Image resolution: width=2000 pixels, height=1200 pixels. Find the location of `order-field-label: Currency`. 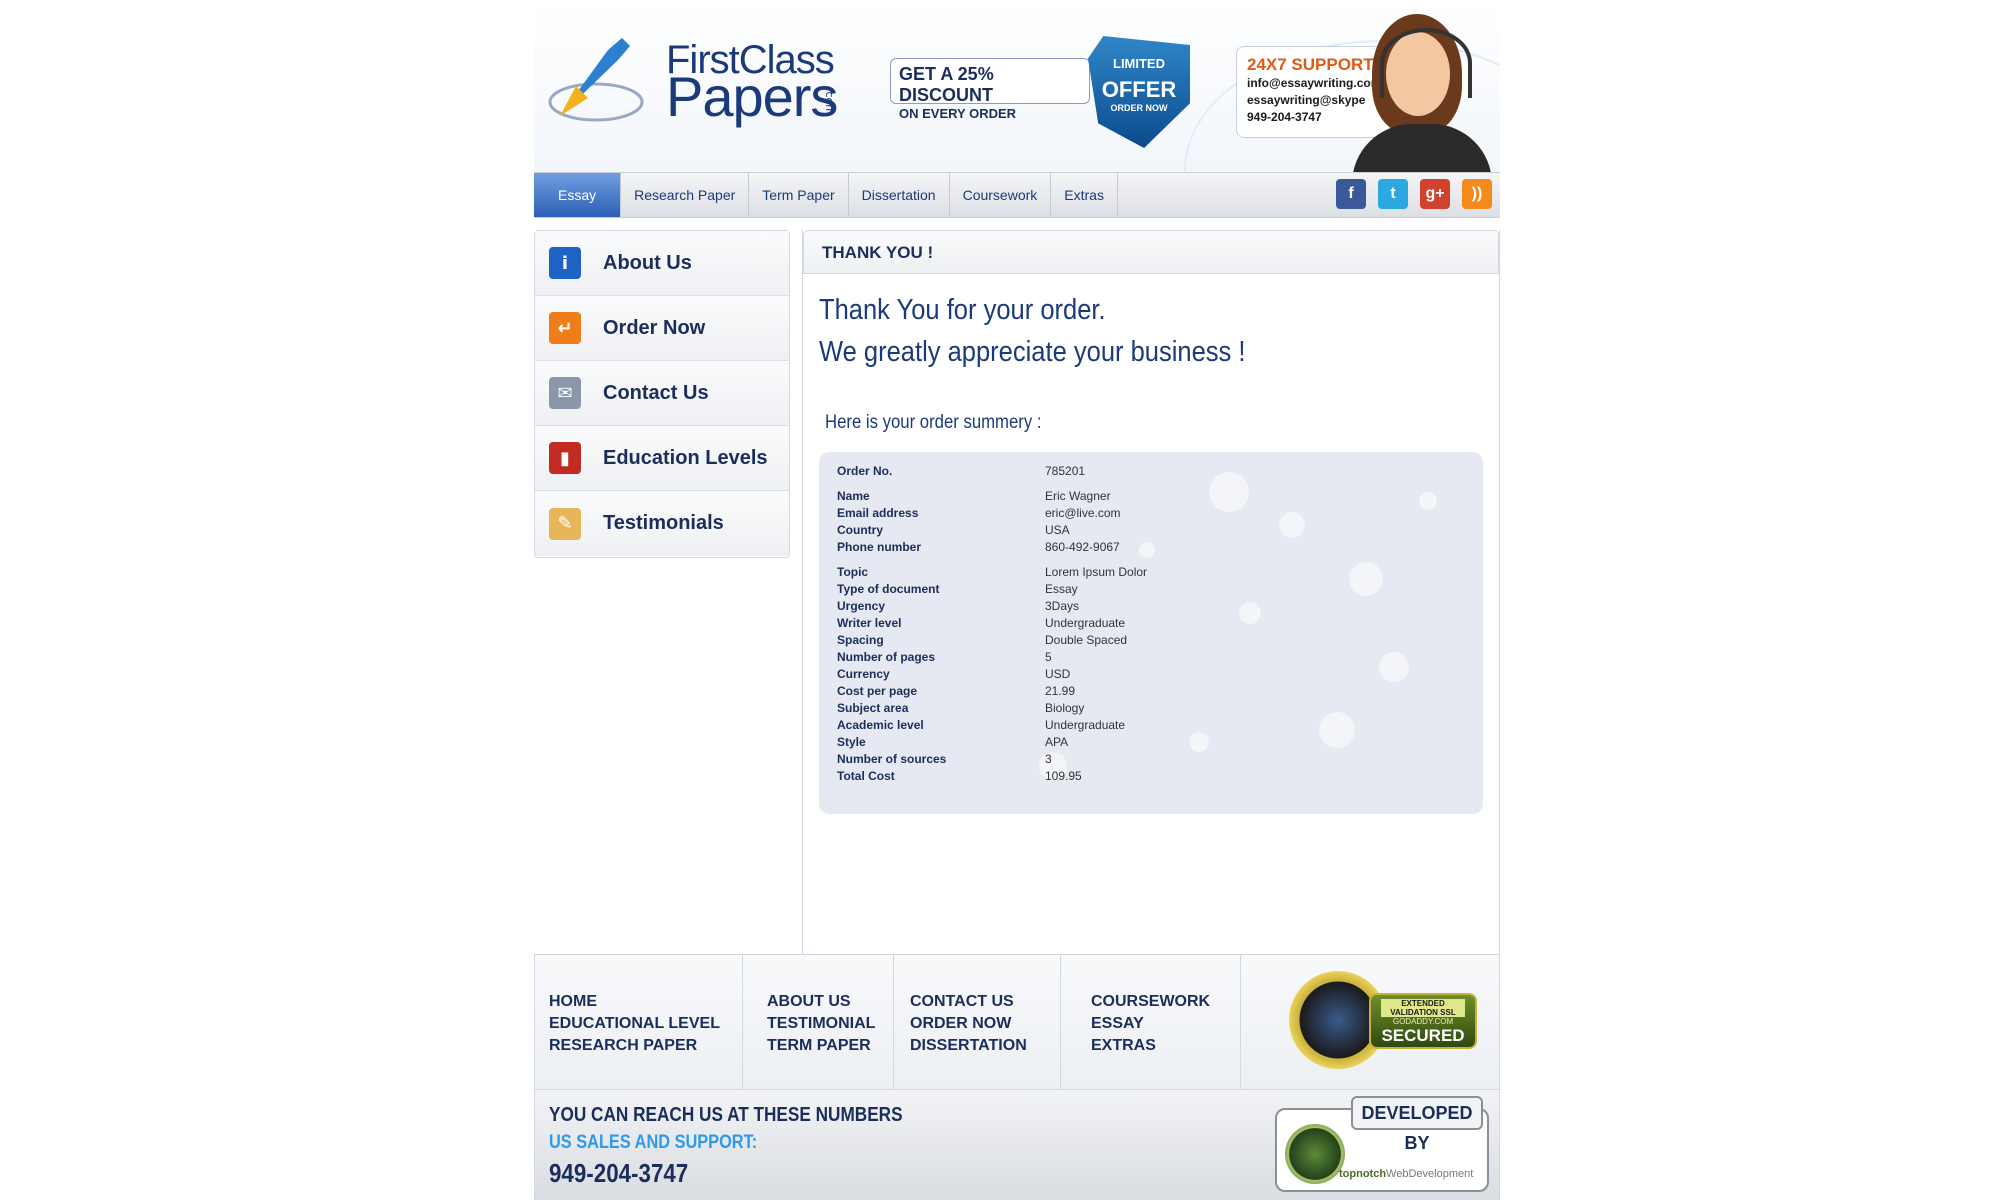

order-field-label: Currency is located at coordinates (863, 674).